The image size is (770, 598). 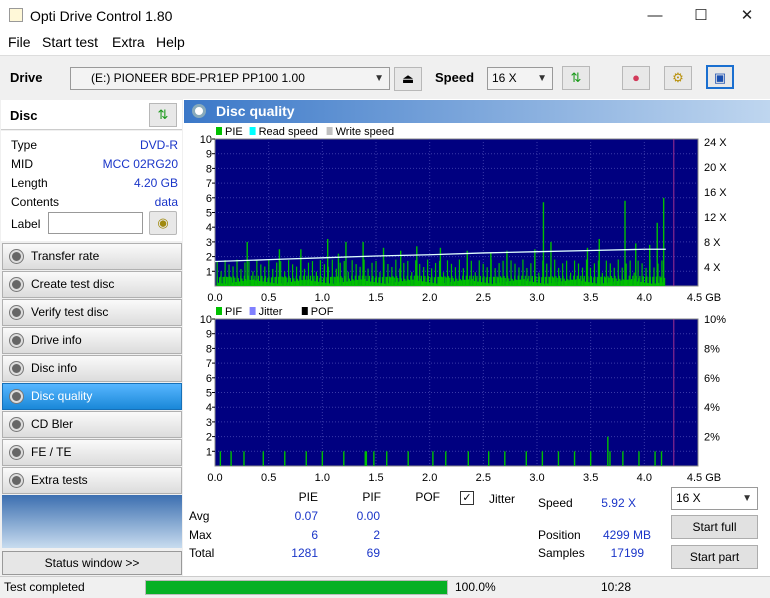 I want to click on x-tick-label: 3.0, so click(x=536, y=477).